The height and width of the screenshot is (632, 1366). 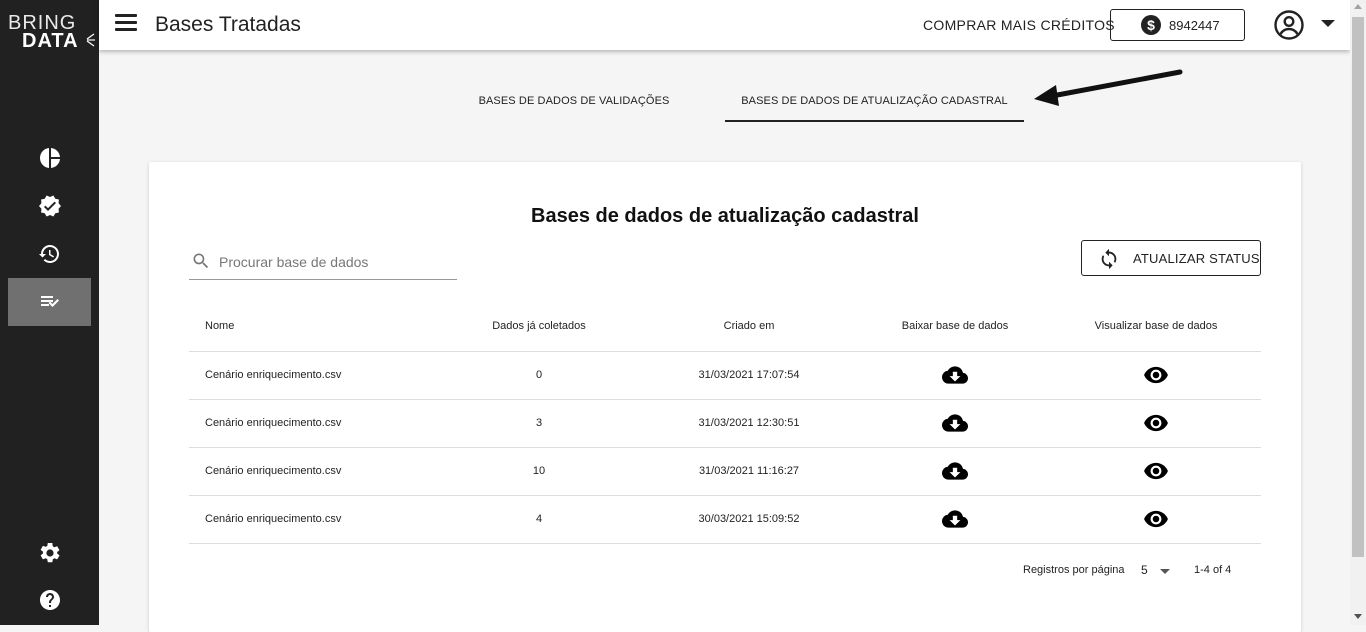 What do you see at coordinates (314, 327) in the screenshot?
I see `column-header-name: Nome` at bounding box center [314, 327].